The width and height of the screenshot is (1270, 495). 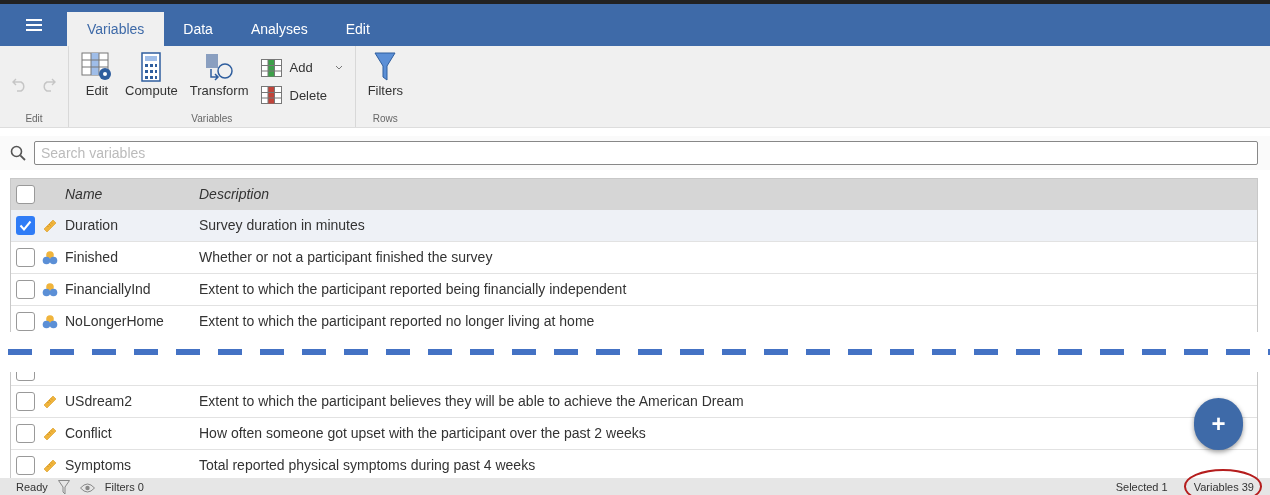 What do you see at coordinates (108, 289) in the screenshot?
I see `table-cell-text: FinanciallyInd` at bounding box center [108, 289].